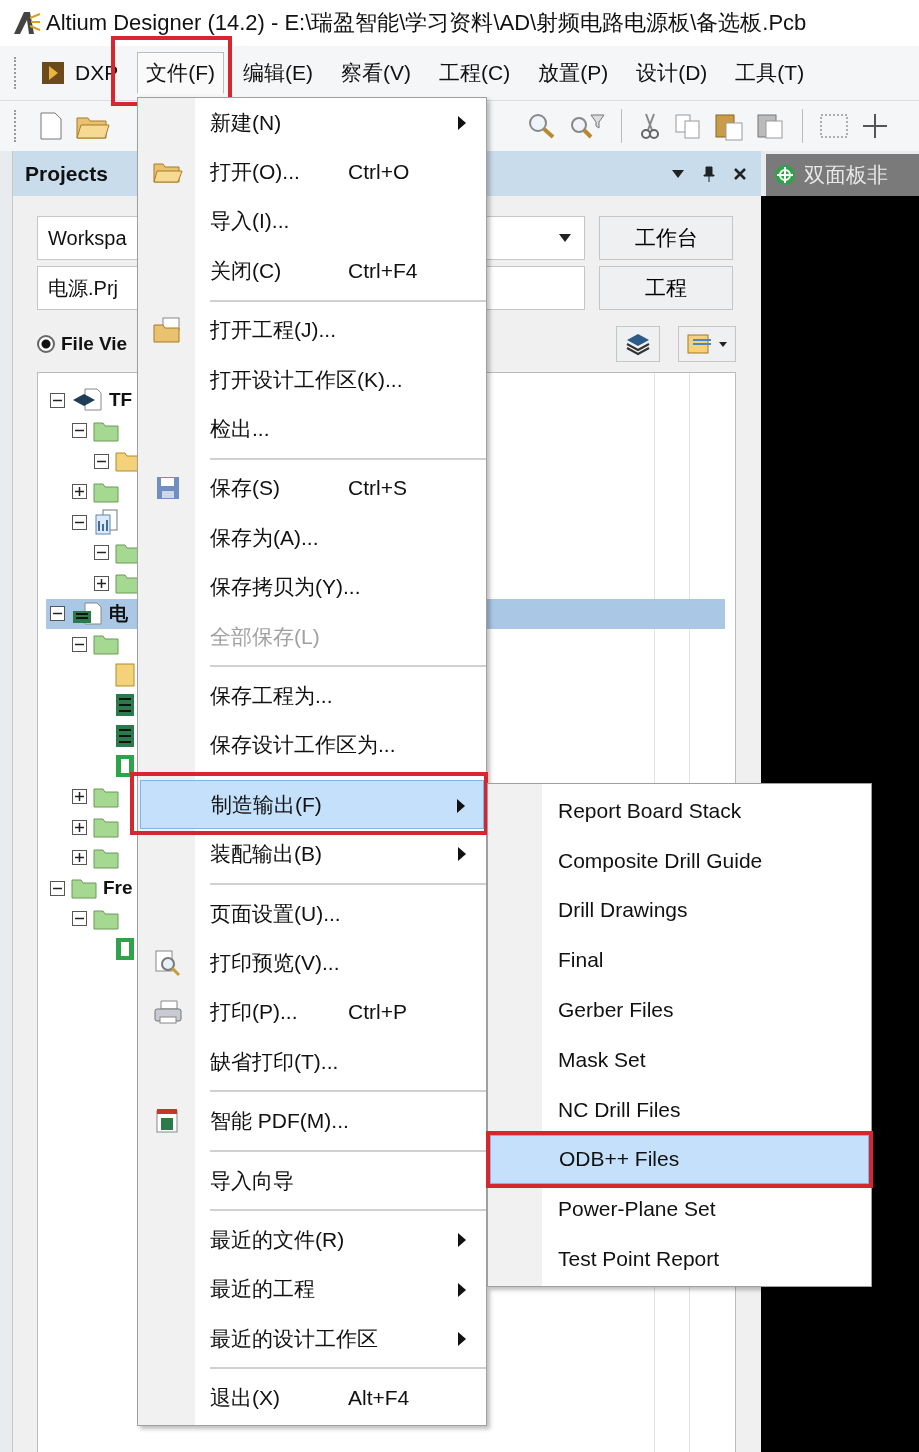  Describe the element at coordinates (118, 613) in the screenshot. I see `tree-label: 电` at that location.